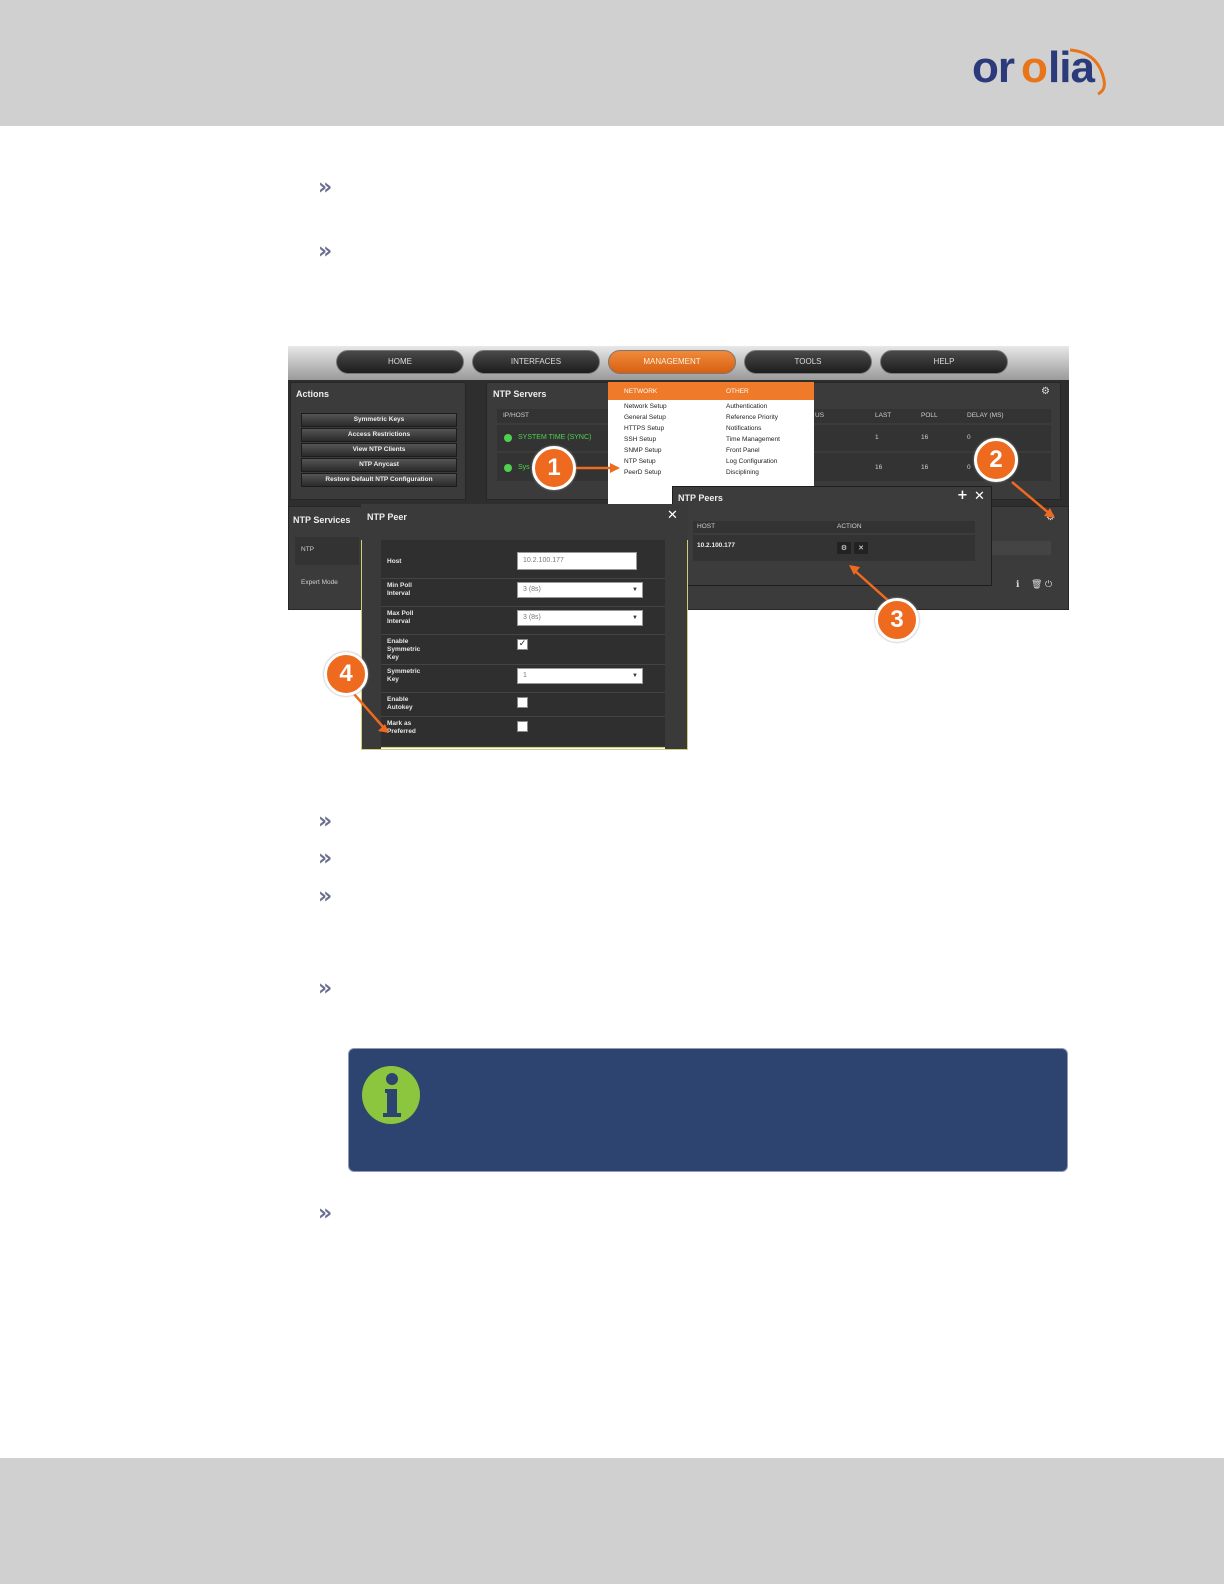  Describe the element at coordinates (996, 460) in the screenshot. I see `callout-2: 2` at that location.